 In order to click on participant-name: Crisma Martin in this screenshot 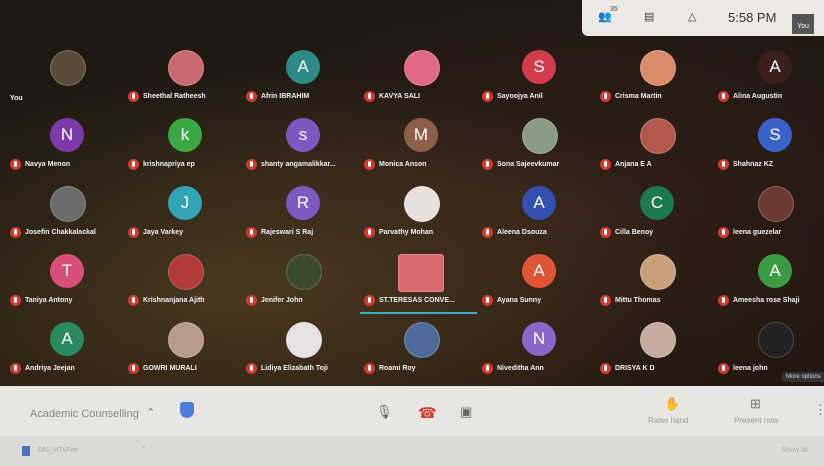, I will do `click(656, 96)`.